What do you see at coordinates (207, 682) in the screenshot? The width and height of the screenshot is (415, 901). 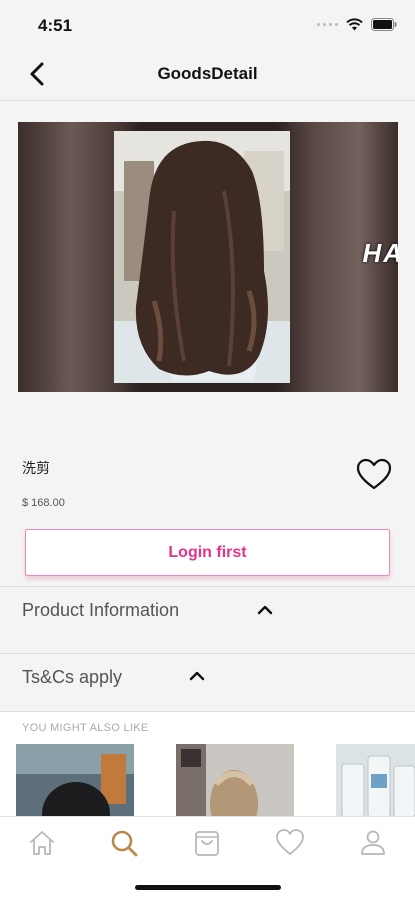 I see `terms-section: Ts&Cs apply` at bounding box center [207, 682].